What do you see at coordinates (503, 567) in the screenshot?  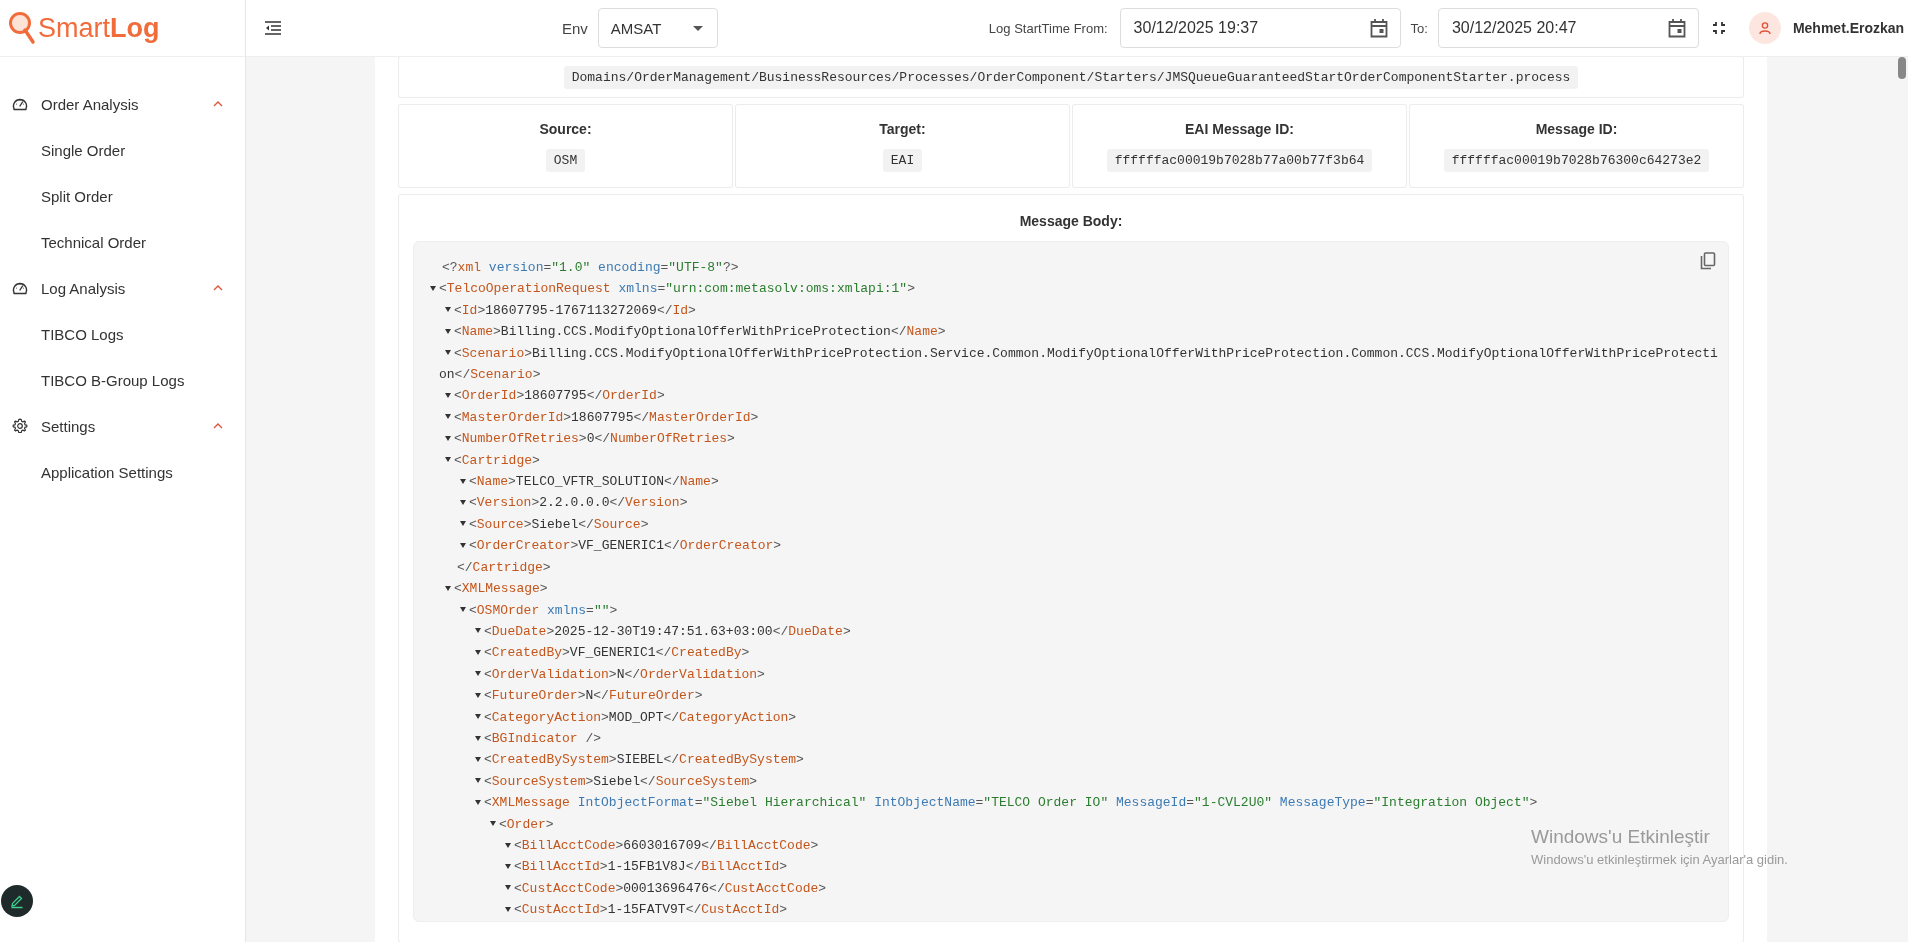 I see `xml-line: </Cartridge>` at bounding box center [503, 567].